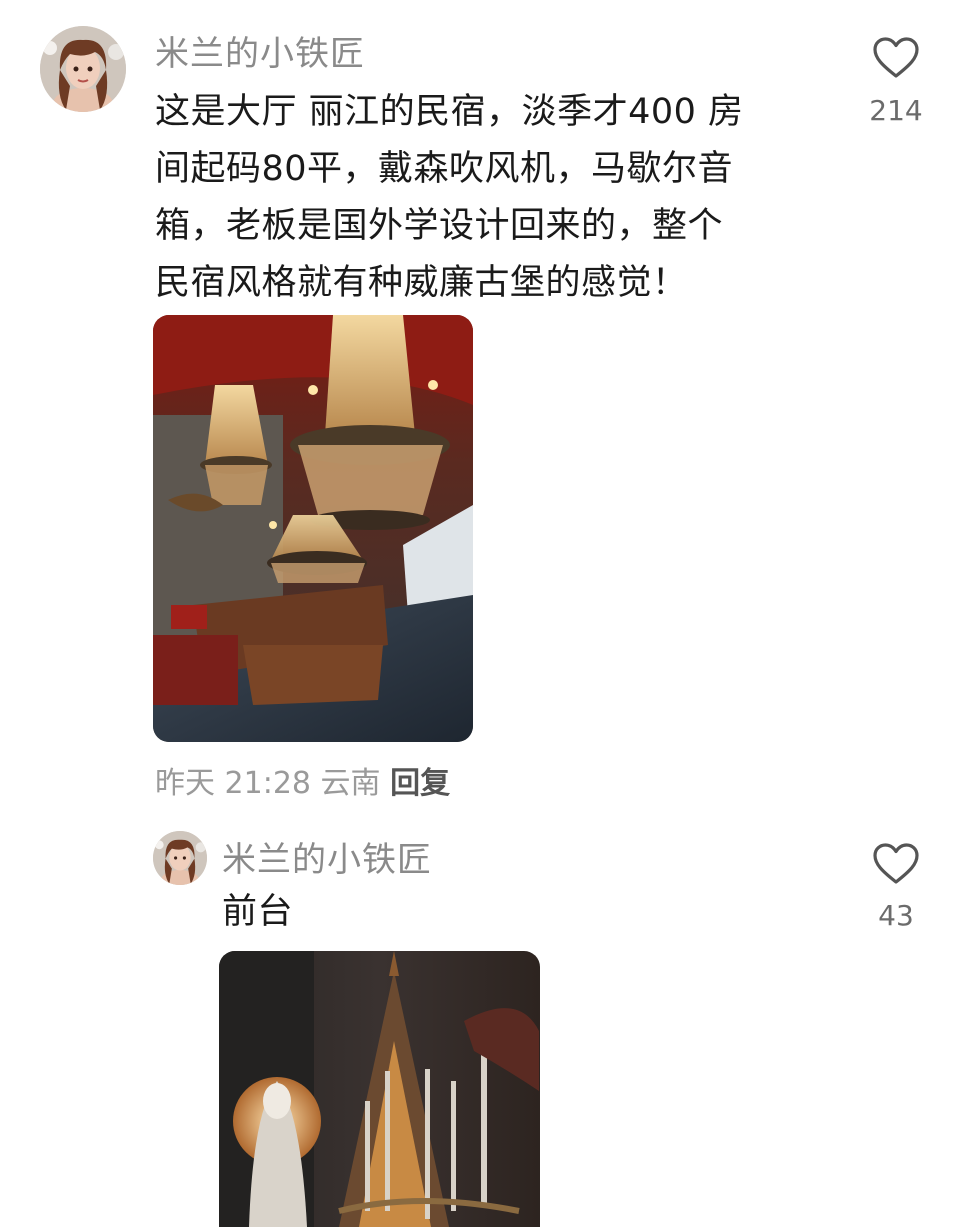 Image resolution: width=960 pixels, height=1227 pixels. I want to click on like-count: 214, so click(896, 110).